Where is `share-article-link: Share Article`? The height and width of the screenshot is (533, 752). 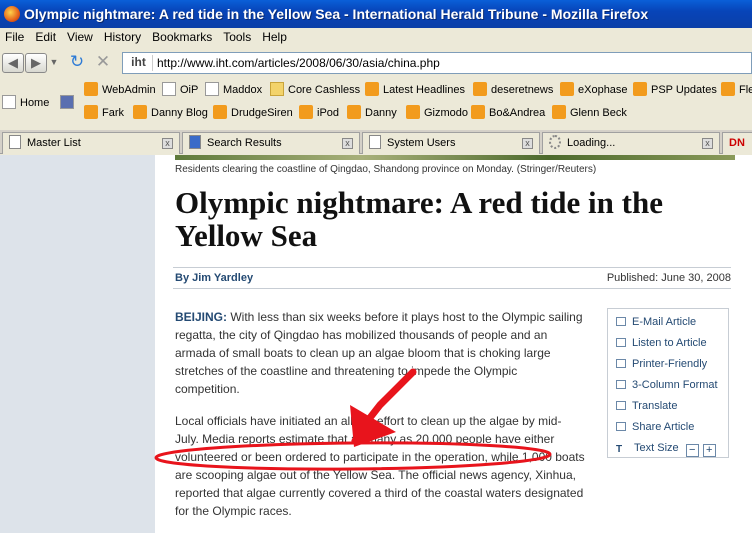 share-article-link: Share Article is located at coordinates (655, 427).